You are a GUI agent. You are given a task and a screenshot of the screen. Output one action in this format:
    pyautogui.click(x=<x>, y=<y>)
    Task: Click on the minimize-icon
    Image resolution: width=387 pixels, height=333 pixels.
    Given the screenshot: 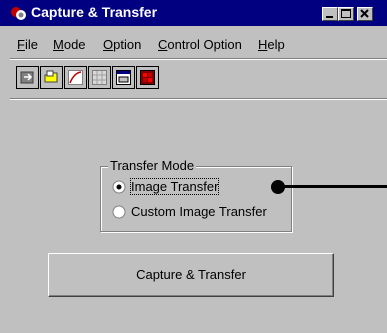 What is the action you would take?
    pyautogui.click(x=329, y=17)
    